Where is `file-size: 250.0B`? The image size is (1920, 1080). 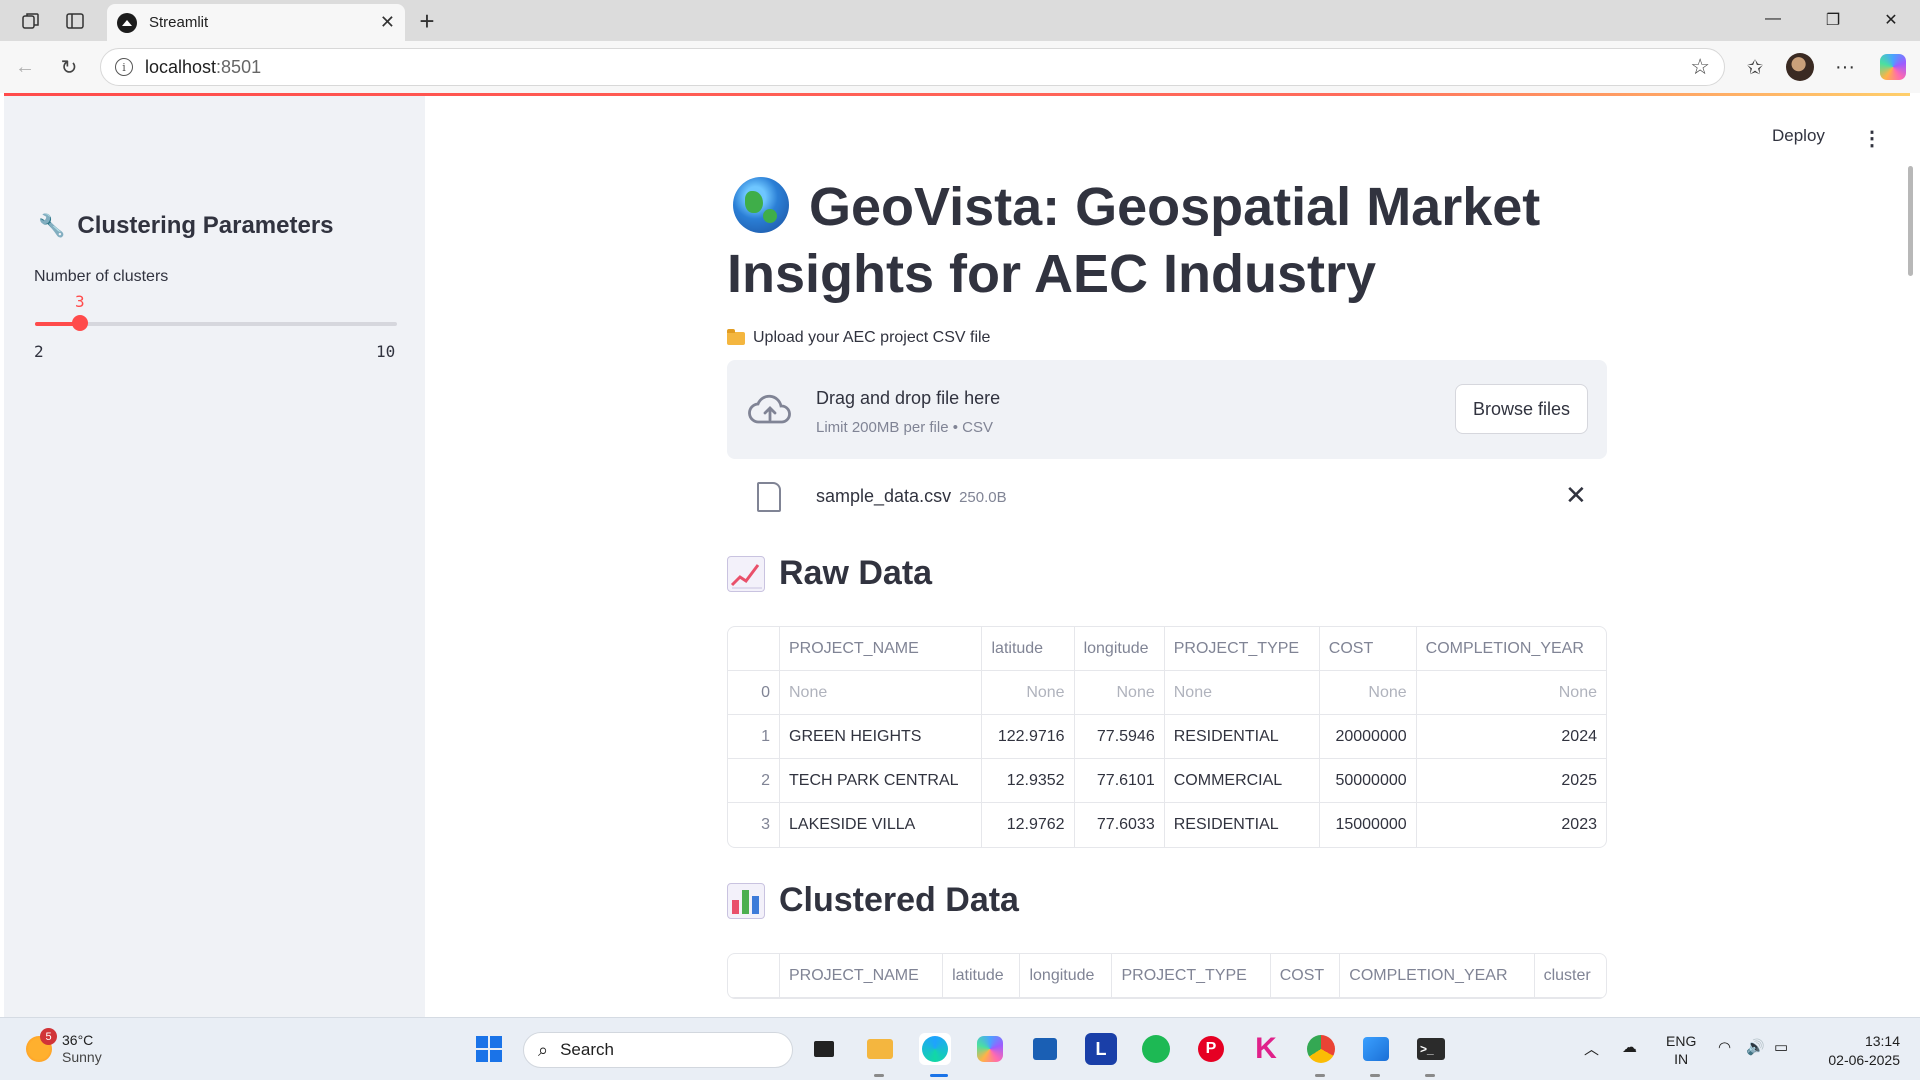
file-size: 250.0B is located at coordinates (983, 497).